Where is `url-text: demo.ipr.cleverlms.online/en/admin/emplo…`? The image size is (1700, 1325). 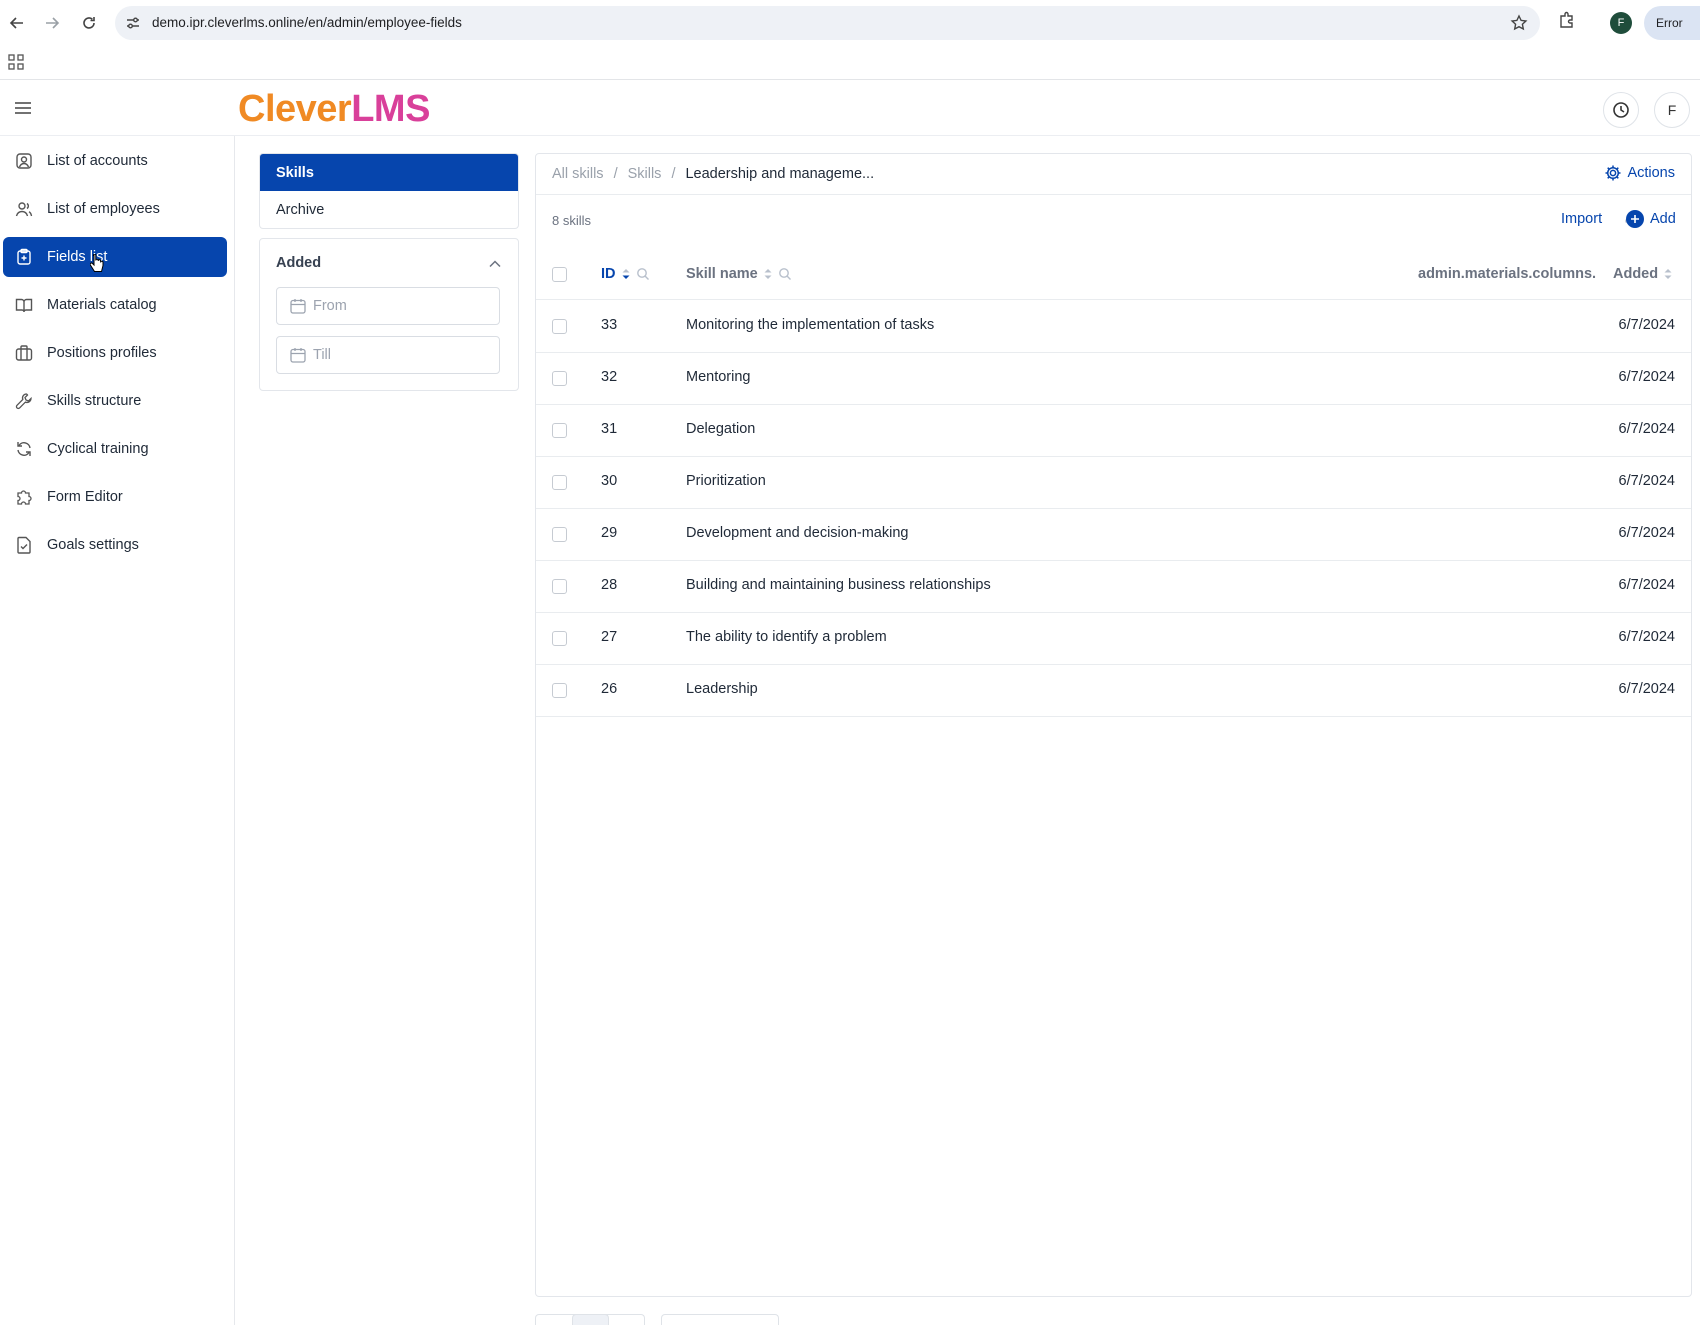
url-text: demo.ipr.cleverlms.online/en/admin/emplo… is located at coordinates (307, 22).